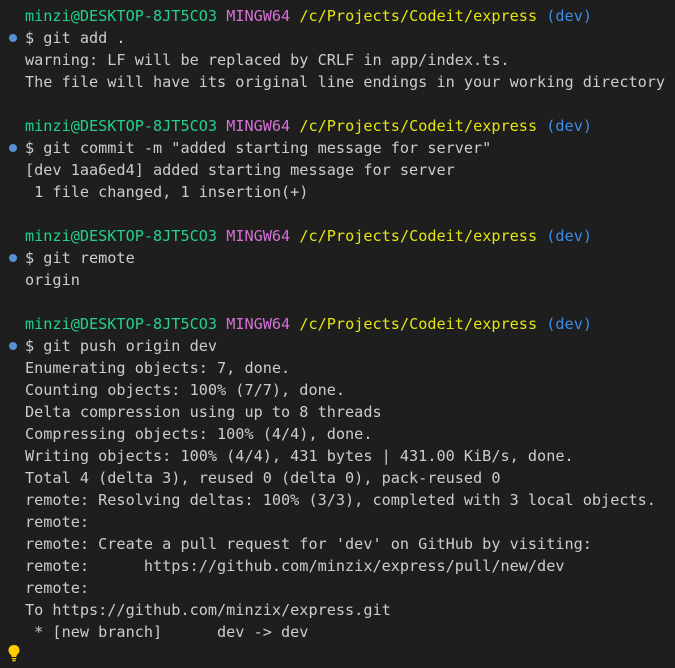  Describe the element at coordinates (208, 610) in the screenshot. I see `output-line: To https://github.com/minzix/express.git` at that location.